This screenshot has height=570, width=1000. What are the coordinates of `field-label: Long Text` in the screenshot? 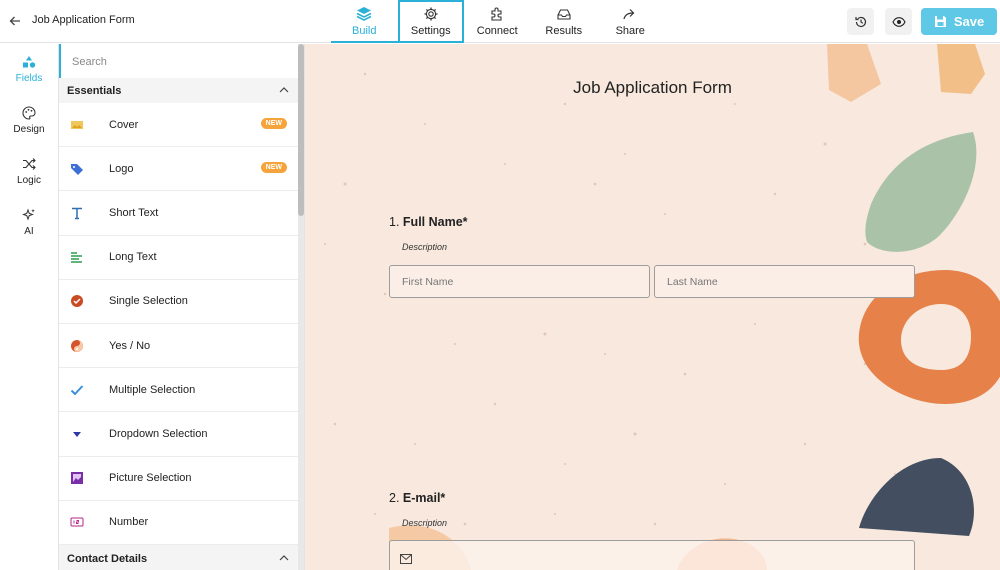 It's located at (133, 257).